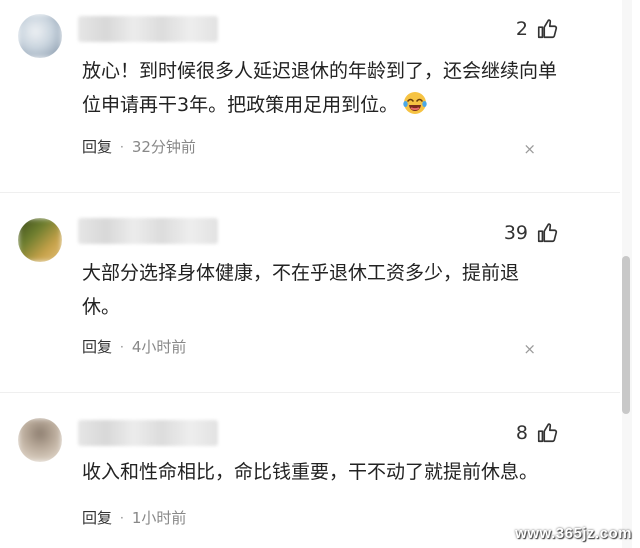 The height and width of the screenshot is (548, 640). Describe the element at coordinates (310, 472) in the screenshot. I see `comment-text: 收入和性命相比，命比钱重要，干不动了就提前休息。` at that location.